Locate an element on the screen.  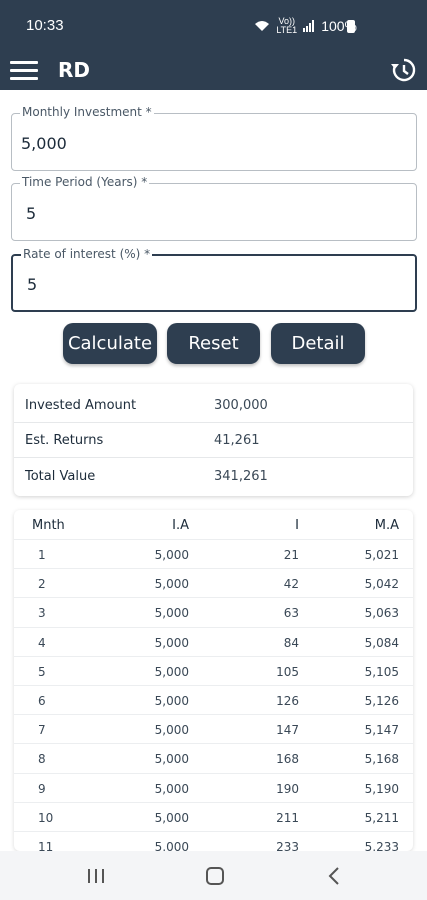
calculate-button: Calculate is located at coordinates (110, 343).